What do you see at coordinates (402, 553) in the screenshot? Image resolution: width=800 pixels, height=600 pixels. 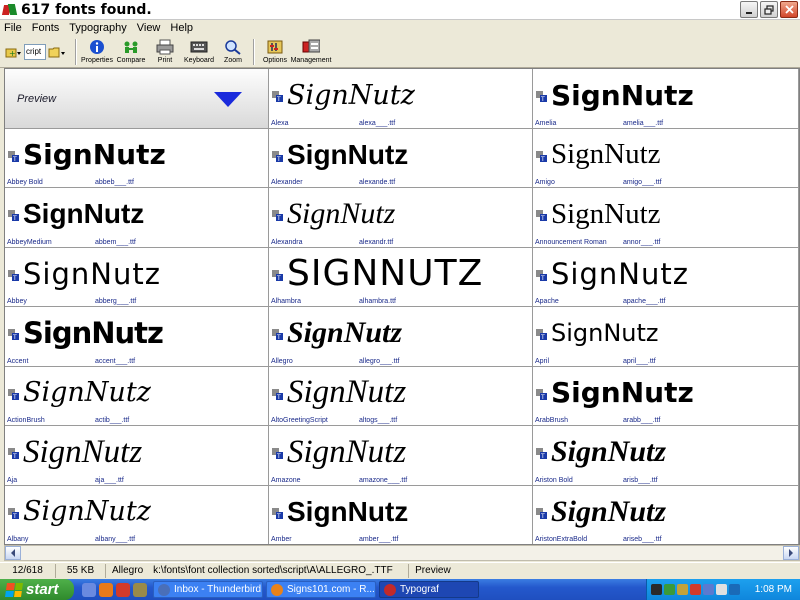 I see `horizontal-scrollbar` at bounding box center [402, 553].